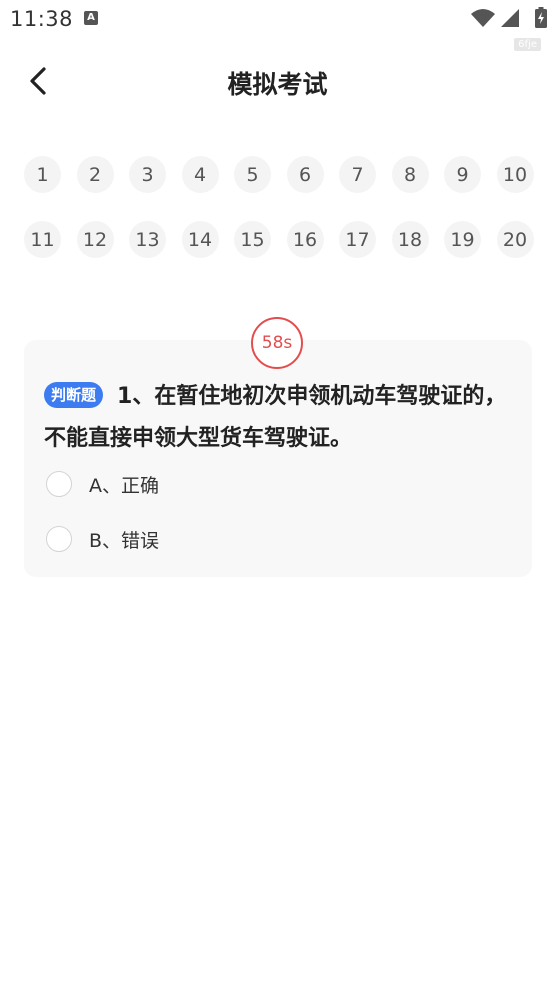  What do you see at coordinates (59, 539) in the screenshot?
I see `option-b-radio` at bounding box center [59, 539].